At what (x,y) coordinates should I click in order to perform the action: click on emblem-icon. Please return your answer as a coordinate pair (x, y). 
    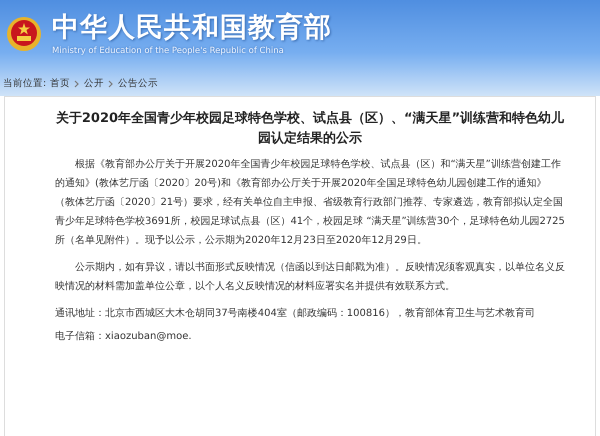
    Looking at the image, I should click on (24, 34).